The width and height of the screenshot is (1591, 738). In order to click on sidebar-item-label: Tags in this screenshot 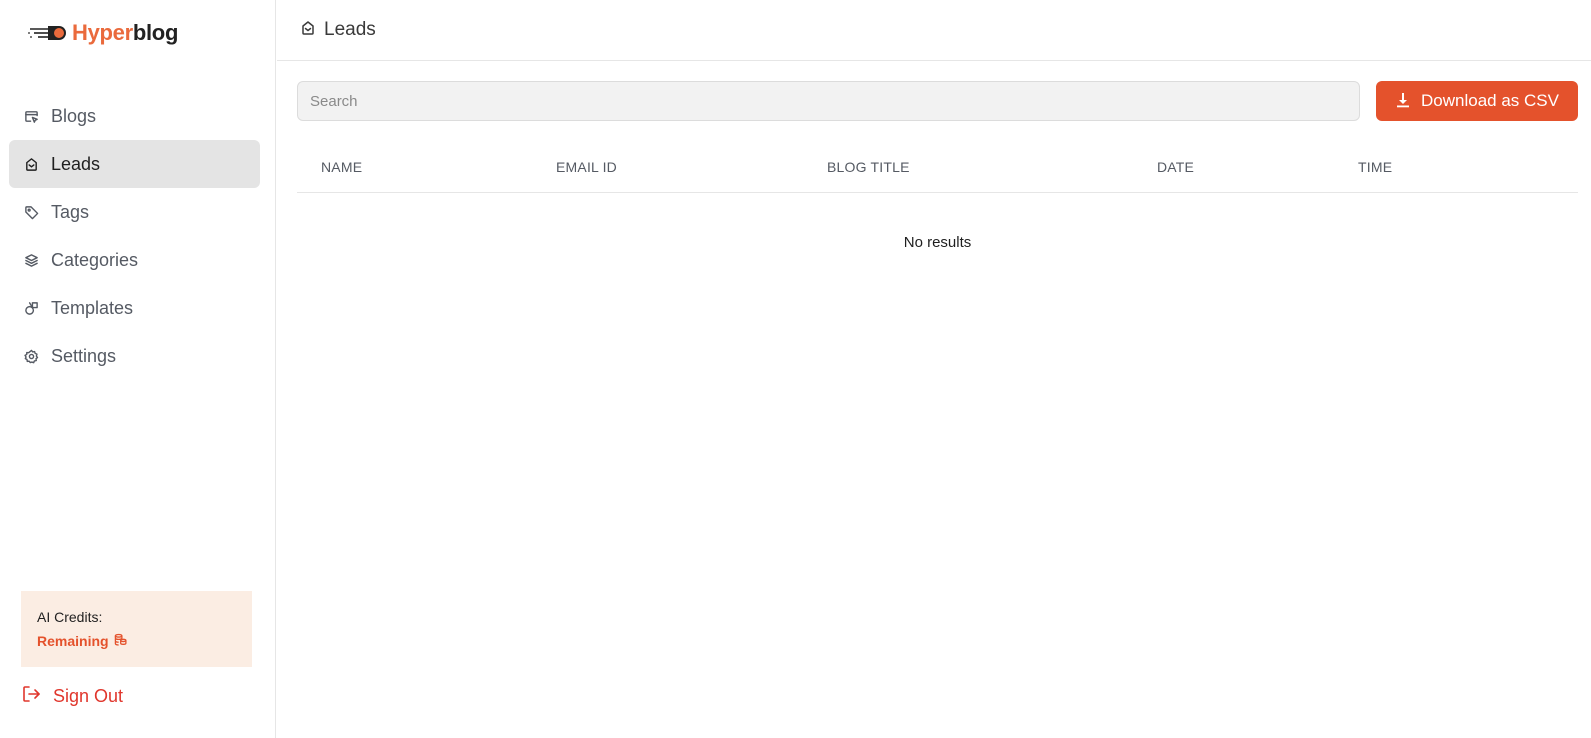, I will do `click(70, 211)`.